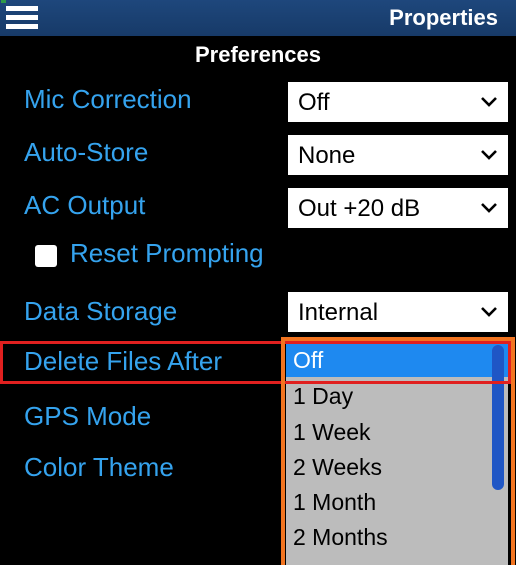  Describe the element at coordinates (397, 433) in the screenshot. I see `dropdown-option: 1 Week` at that location.